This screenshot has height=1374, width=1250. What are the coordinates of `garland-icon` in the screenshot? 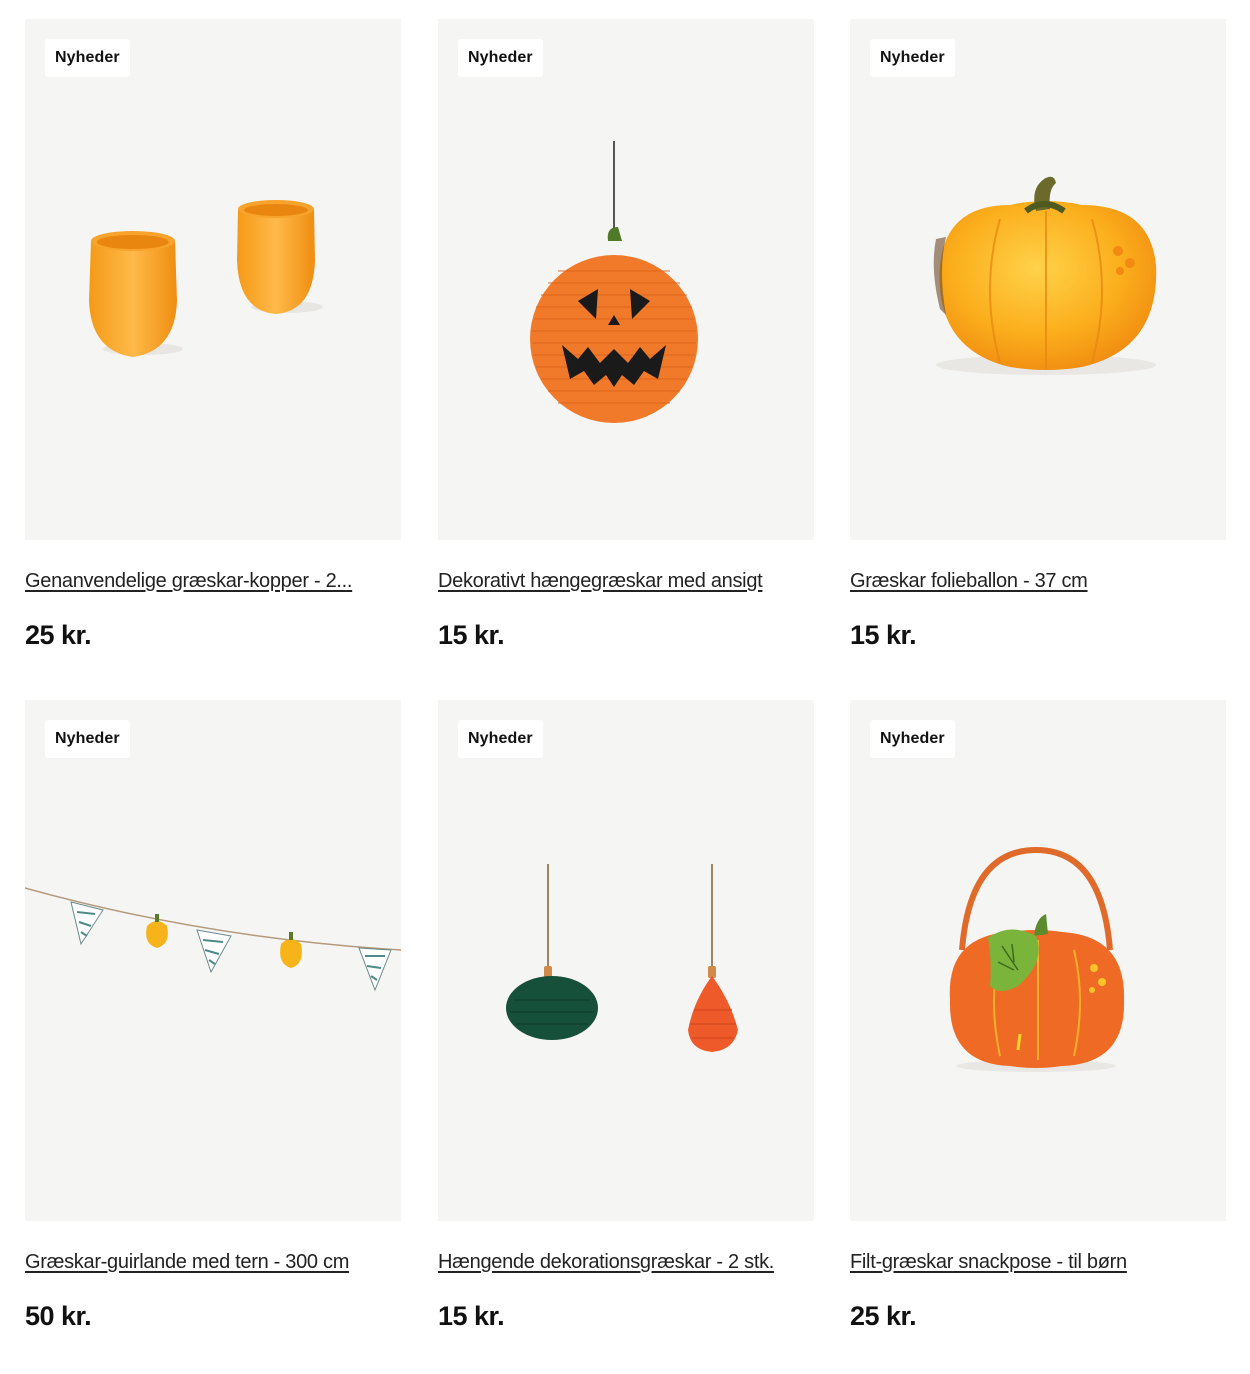 It's located at (213, 939).